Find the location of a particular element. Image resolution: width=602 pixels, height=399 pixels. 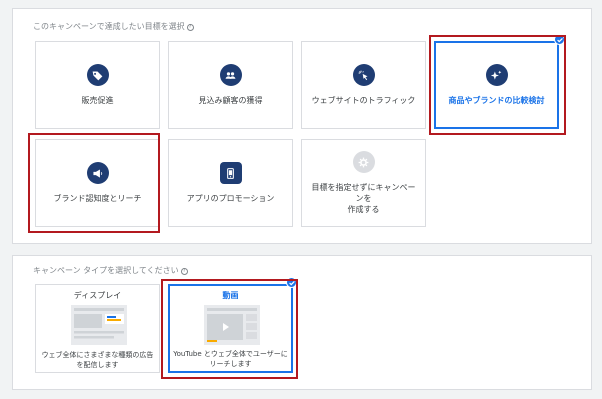

video-ad-illustration is located at coordinates (232, 325).